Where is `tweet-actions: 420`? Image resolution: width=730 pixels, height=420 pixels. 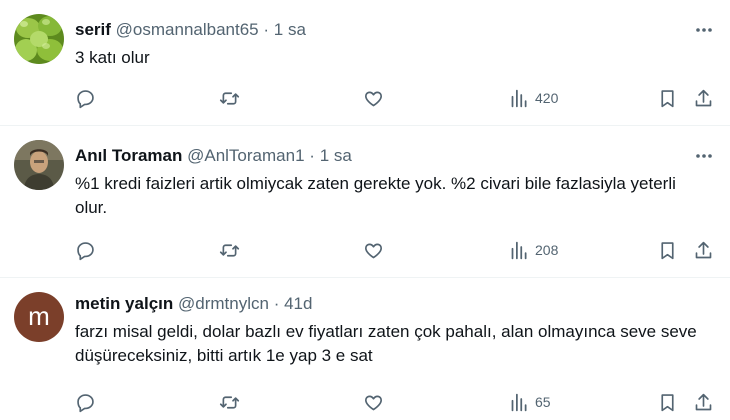
tweet-actions: 420 is located at coordinates (365, 98).